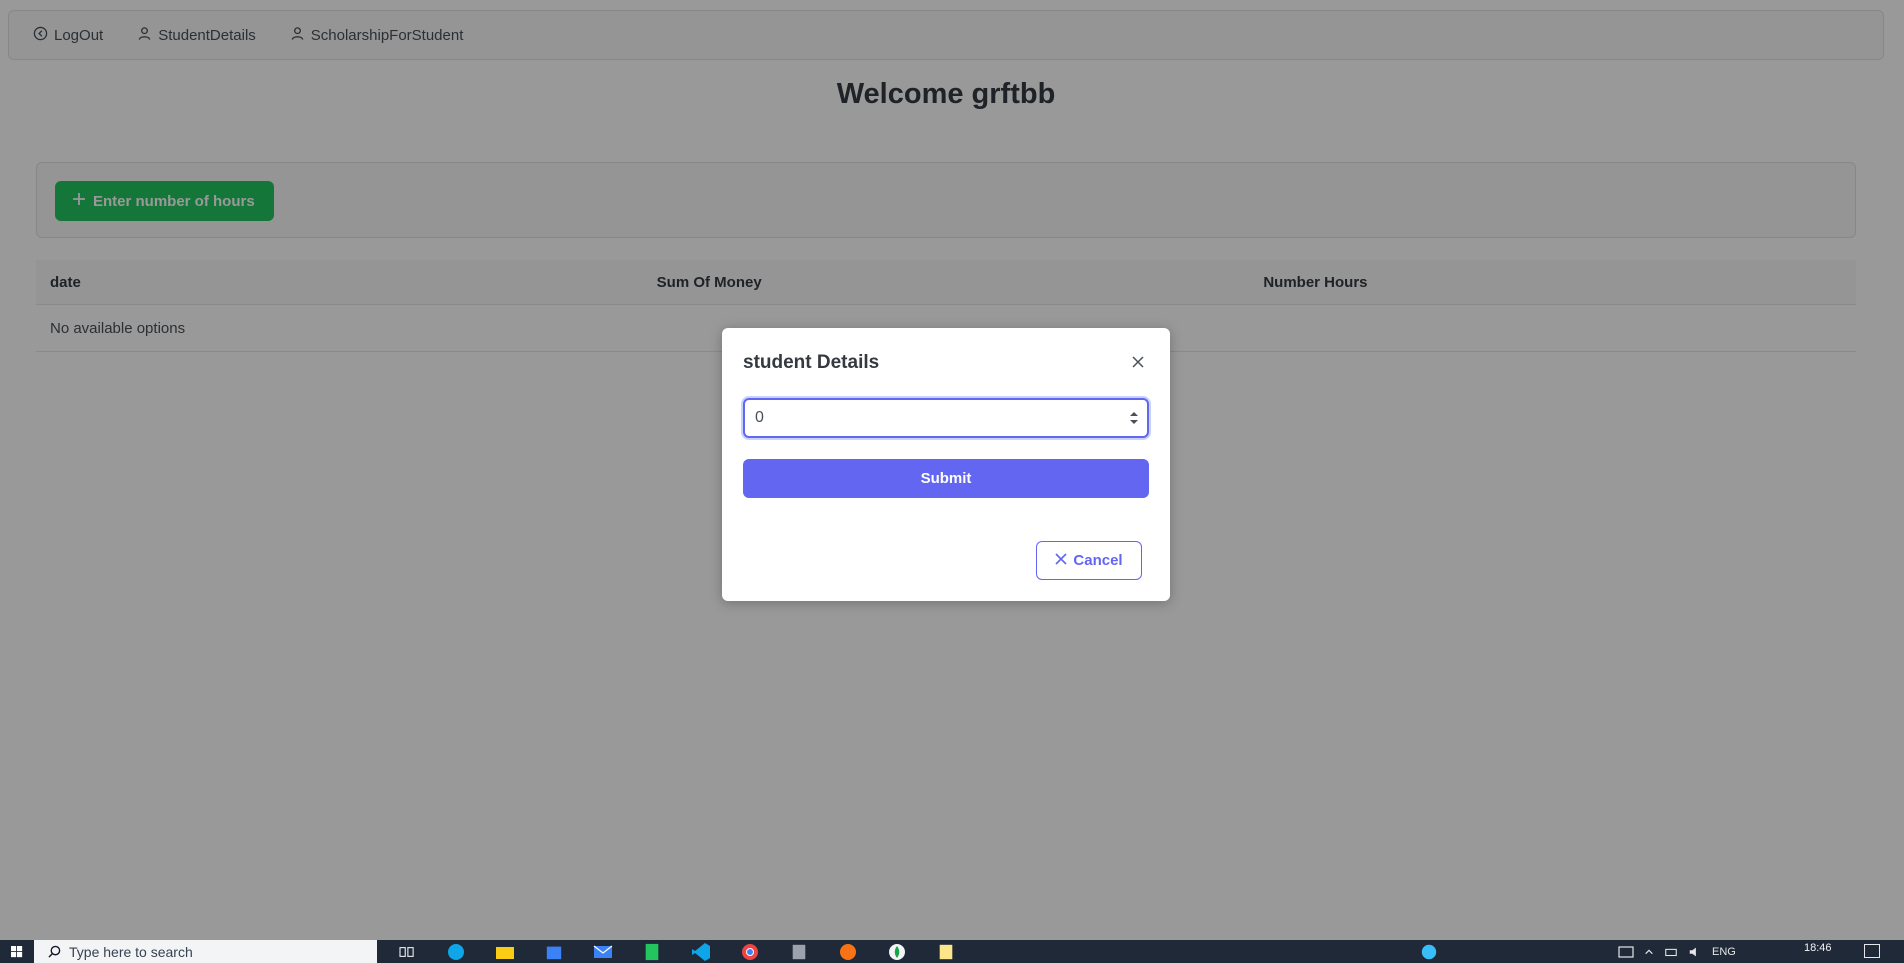  What do you see at coordinates (131, 951) in the screenshot?
I see `search-placeholder: Type here to search` at bounding box center [131, 951].